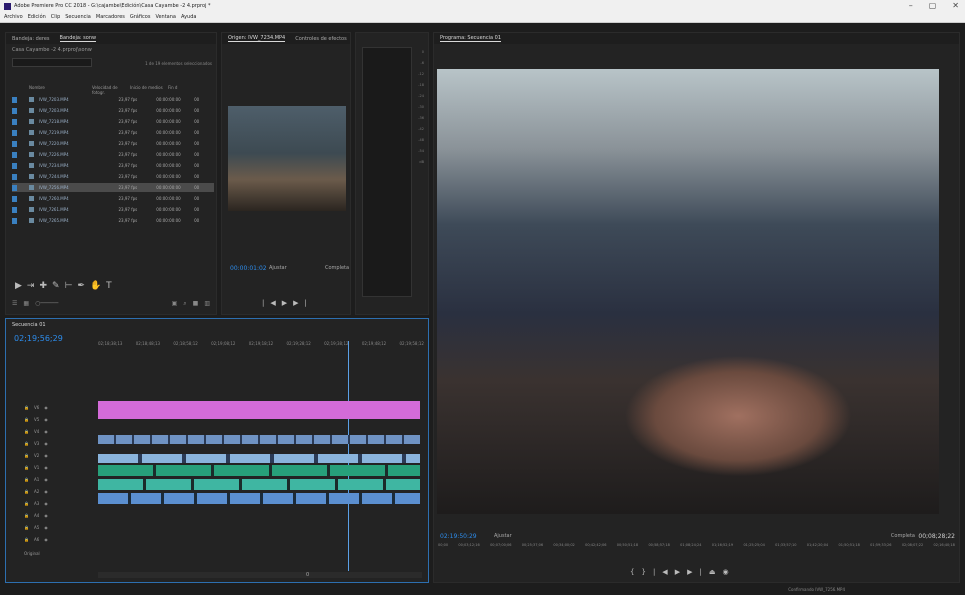 Image resolution: width=965 pixels, height=595 pixels. I want to click on menu-edicion: Edición, so click(37, 17).